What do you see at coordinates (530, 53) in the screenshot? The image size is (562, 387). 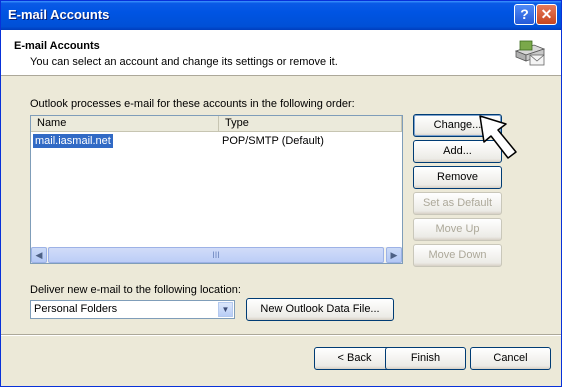 I see `email-accounts-icon` at bounding box center [530, 53].